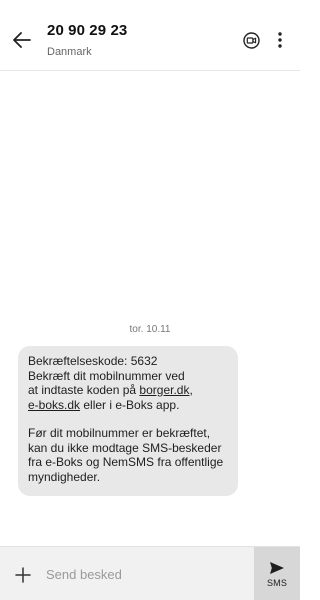  What do you see at coordinates (277, 582) in the screenshot?
I see `send-label: SMS` at bounding box center [277, 582].